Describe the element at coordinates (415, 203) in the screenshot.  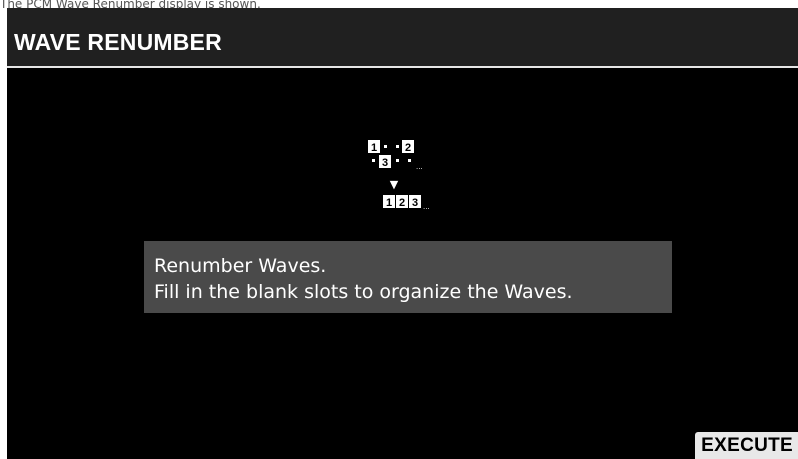
I see `after-slot-3-label: 3` at that location.